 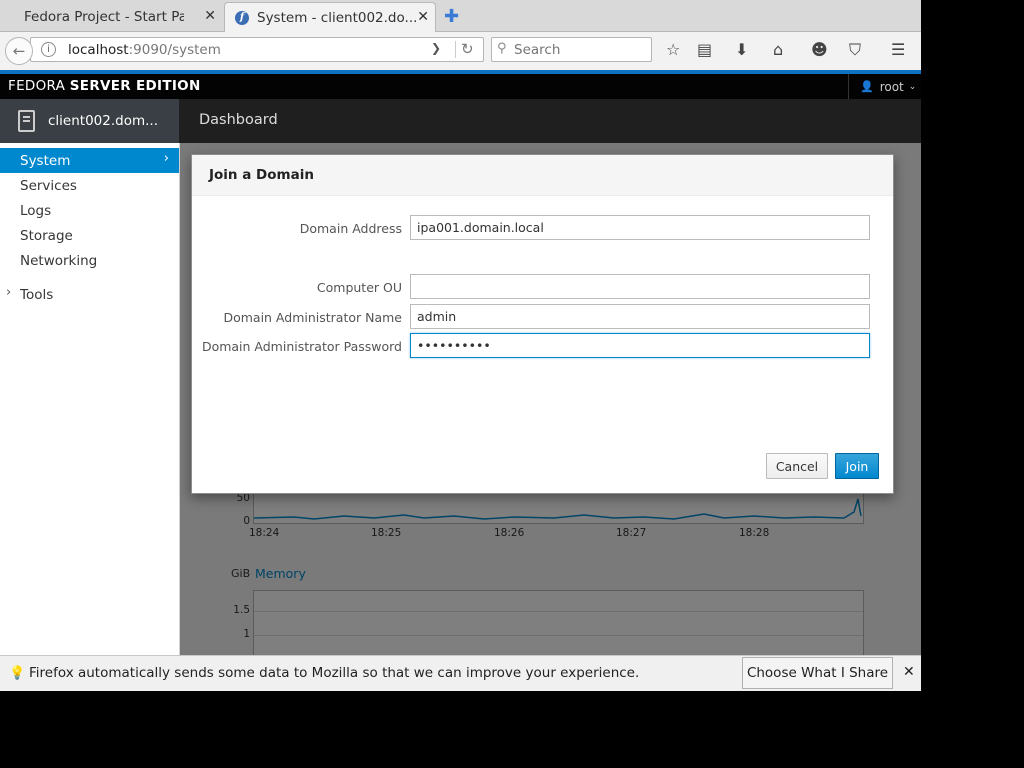 I want to click on admin-password-label: Domain Administrator Password, so click(x=301, y=346).